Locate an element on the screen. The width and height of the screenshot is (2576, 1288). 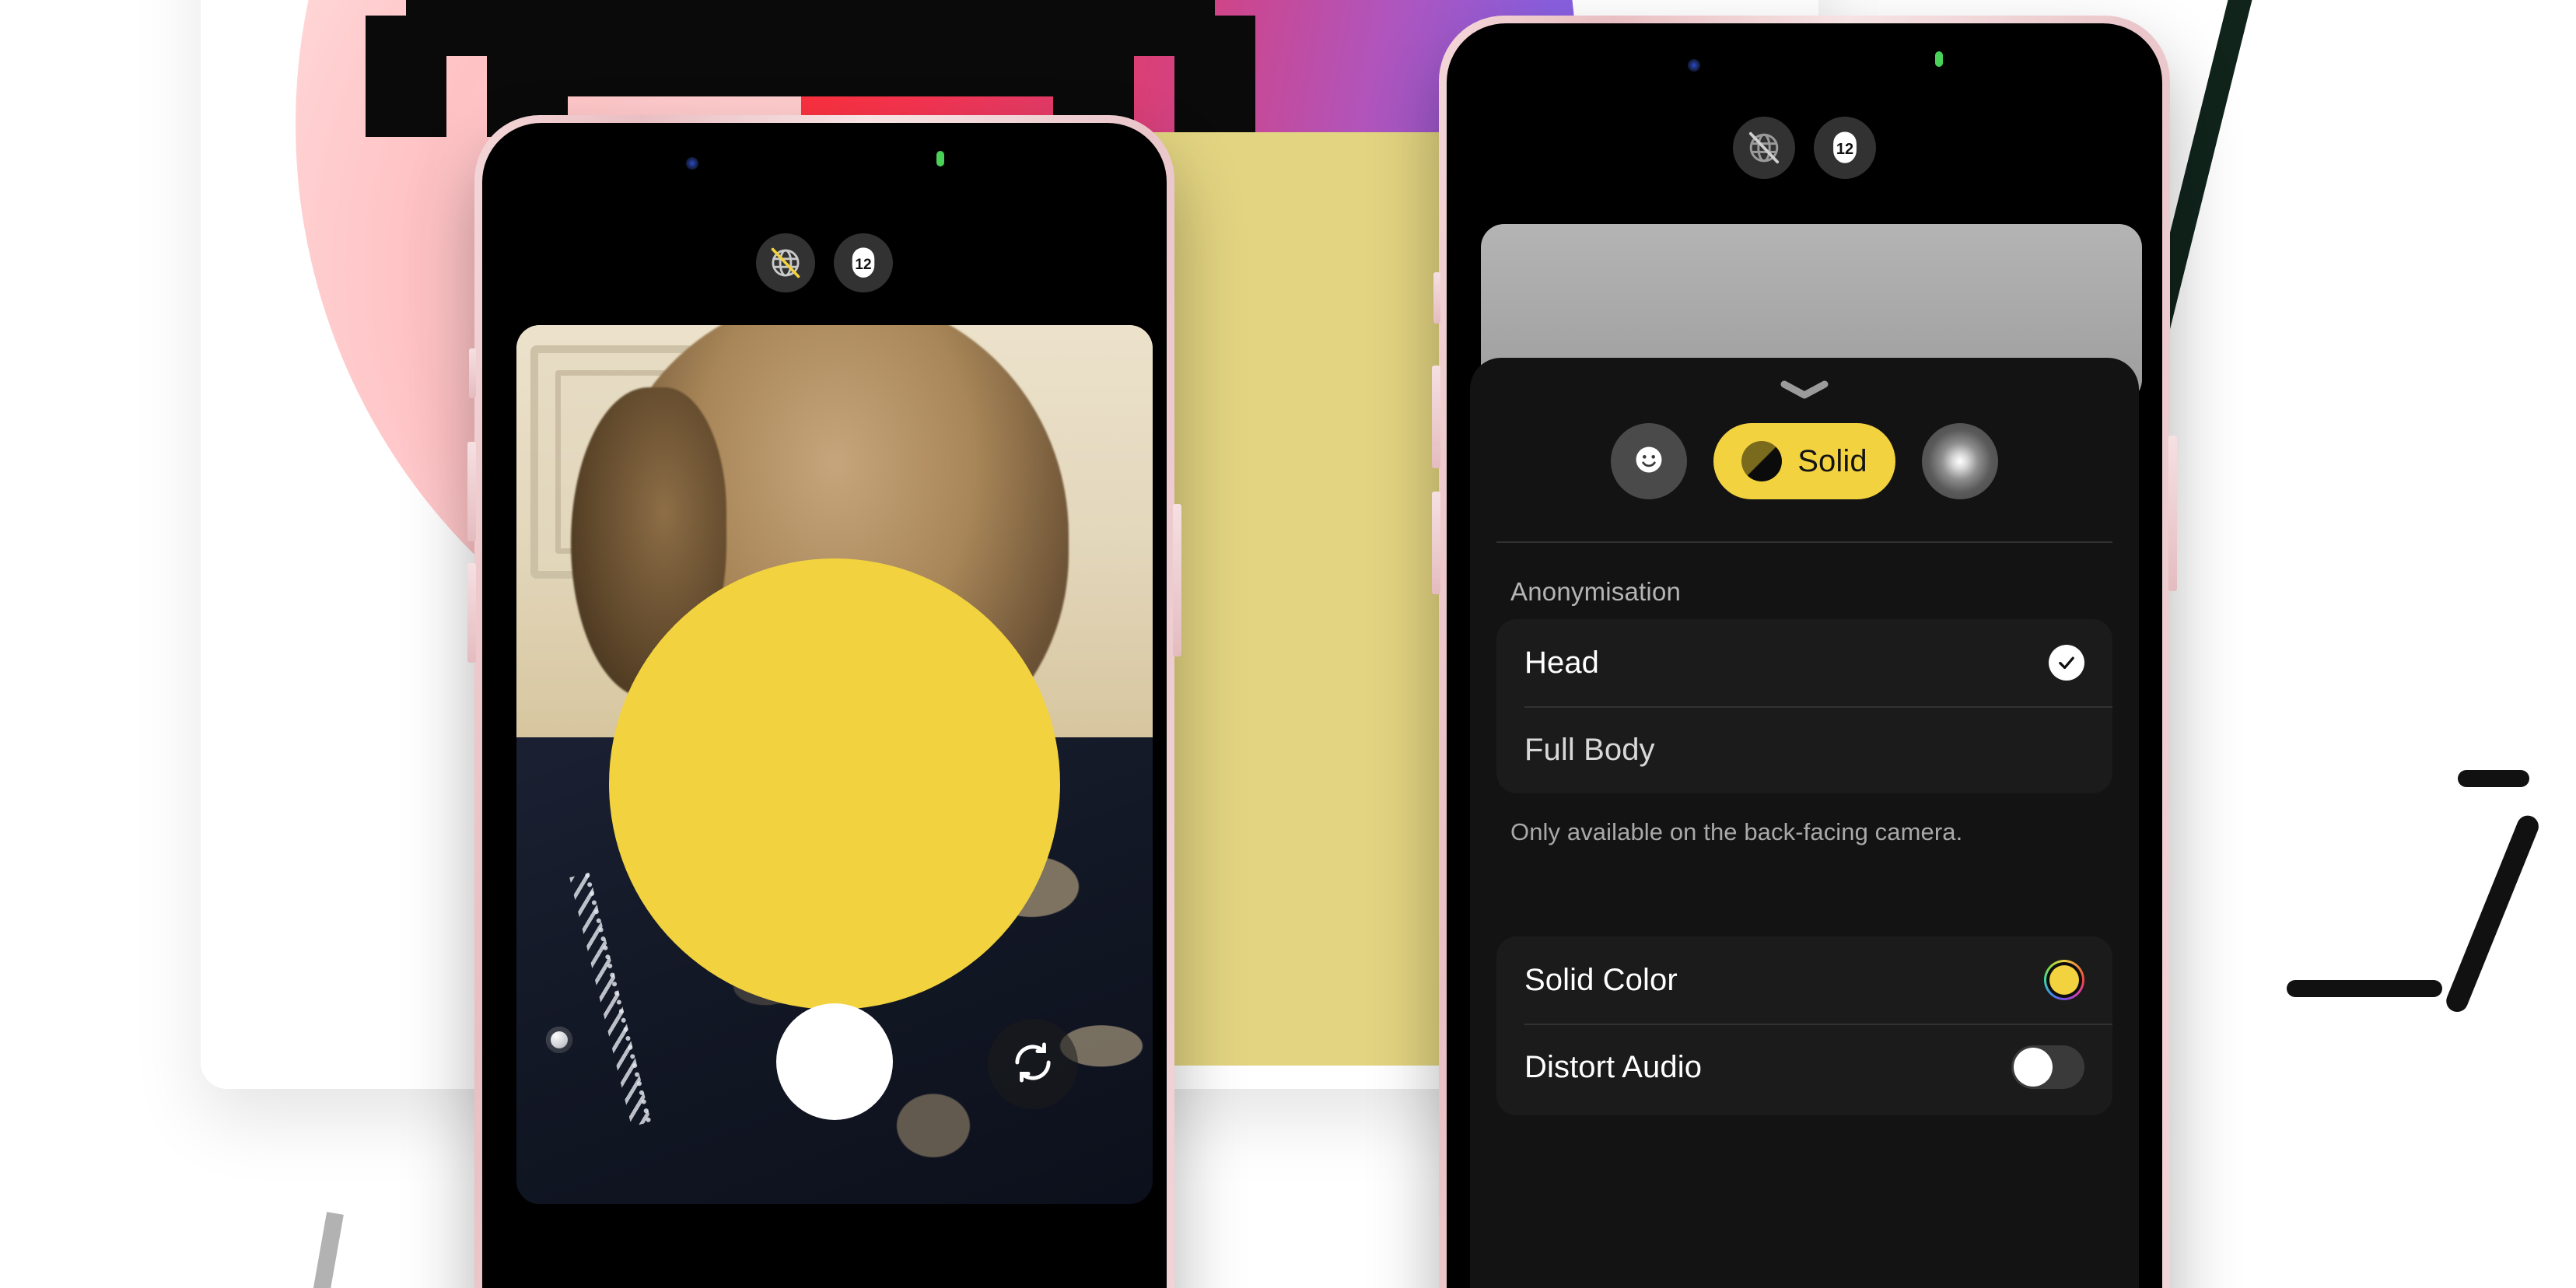
row-label: Distort Audio is located at coordinates (1613, 1066).